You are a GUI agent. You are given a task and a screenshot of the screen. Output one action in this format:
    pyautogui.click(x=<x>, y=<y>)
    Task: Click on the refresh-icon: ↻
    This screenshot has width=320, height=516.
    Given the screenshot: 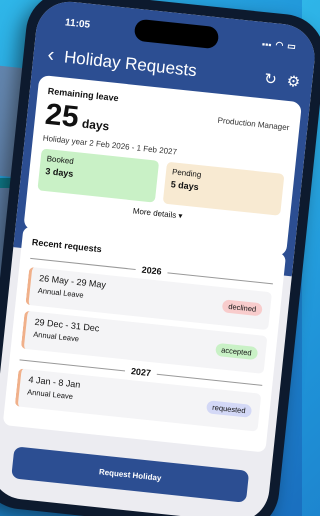 What is the action you would take?
    pyautogui.click(x=270, y=78)
    